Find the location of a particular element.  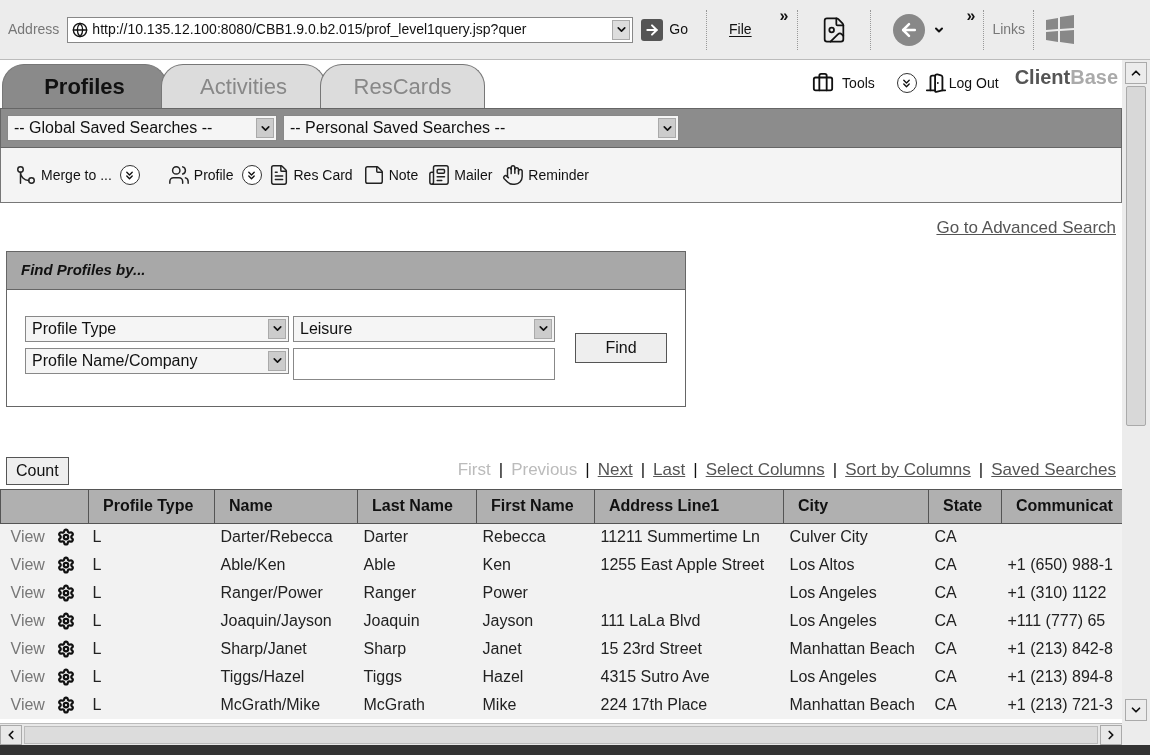

scroll-up-icon is located at coordinates (1136, 73).